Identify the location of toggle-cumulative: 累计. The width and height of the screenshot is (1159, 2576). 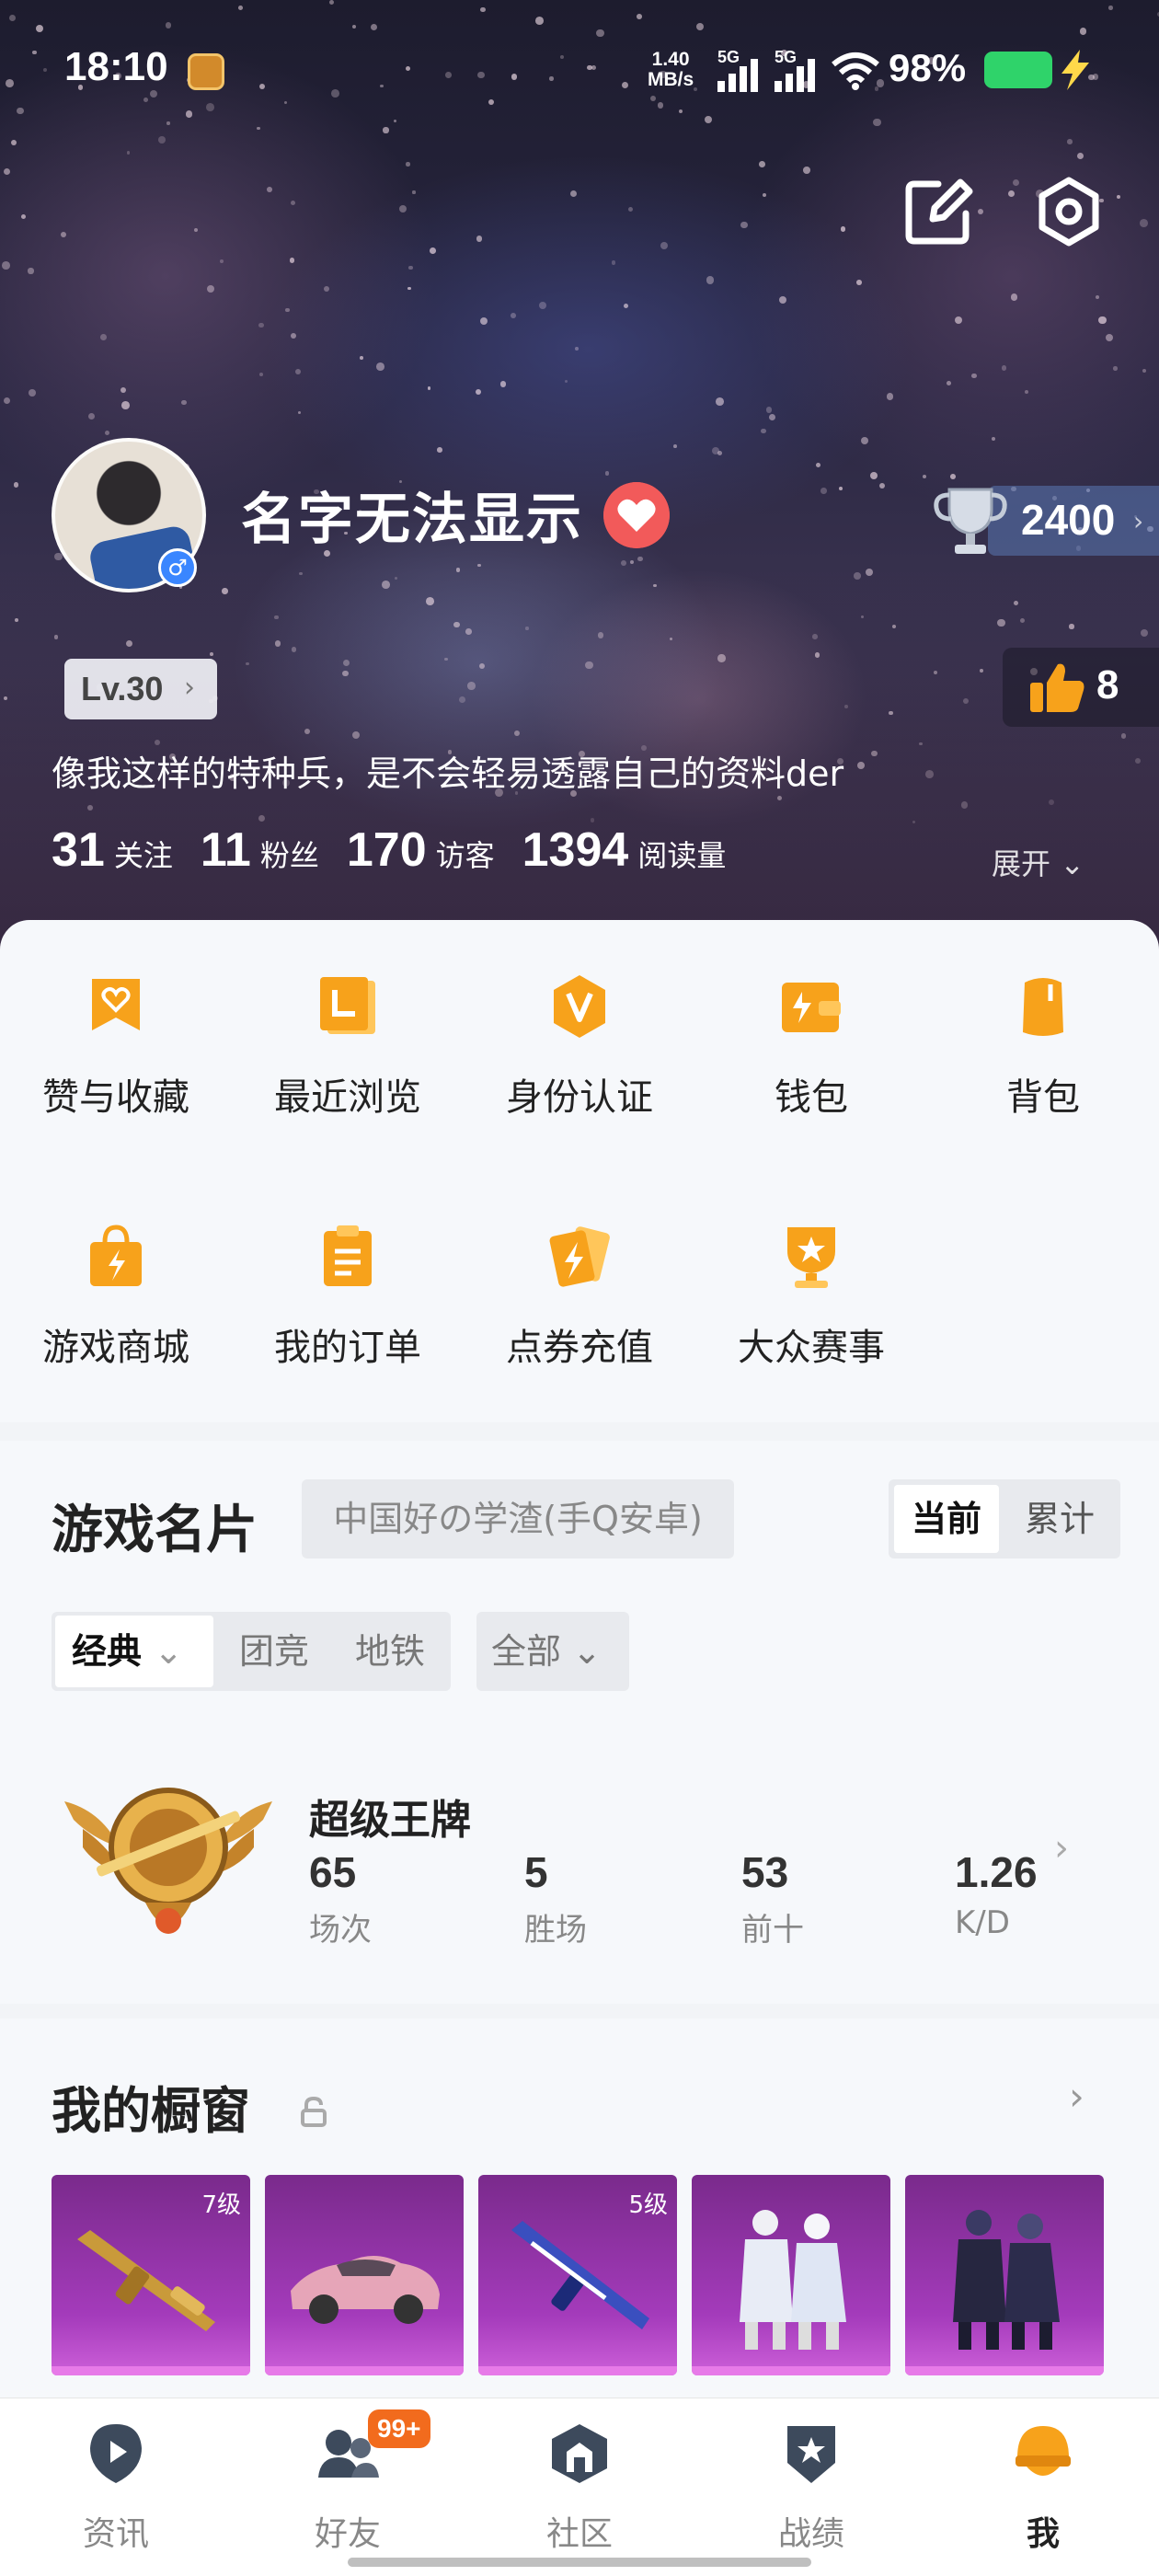
(1059, 1519).